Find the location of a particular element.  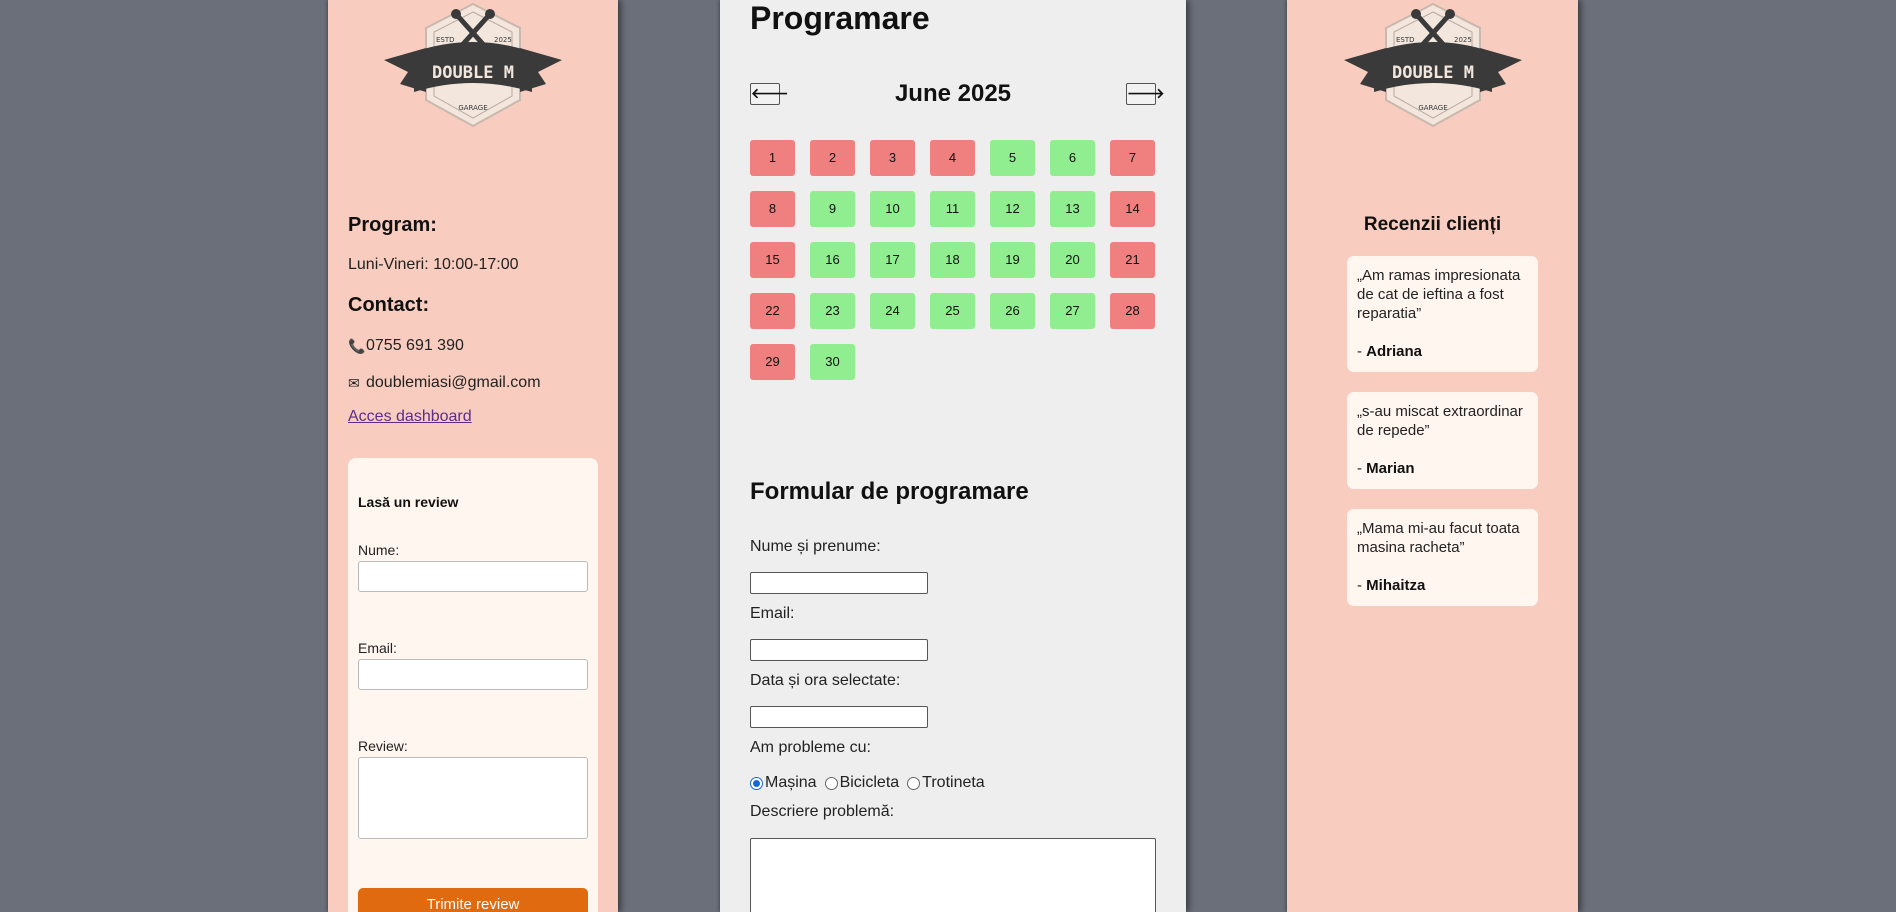

option-bike: Bicicleta is located at coordinates (862, 783).